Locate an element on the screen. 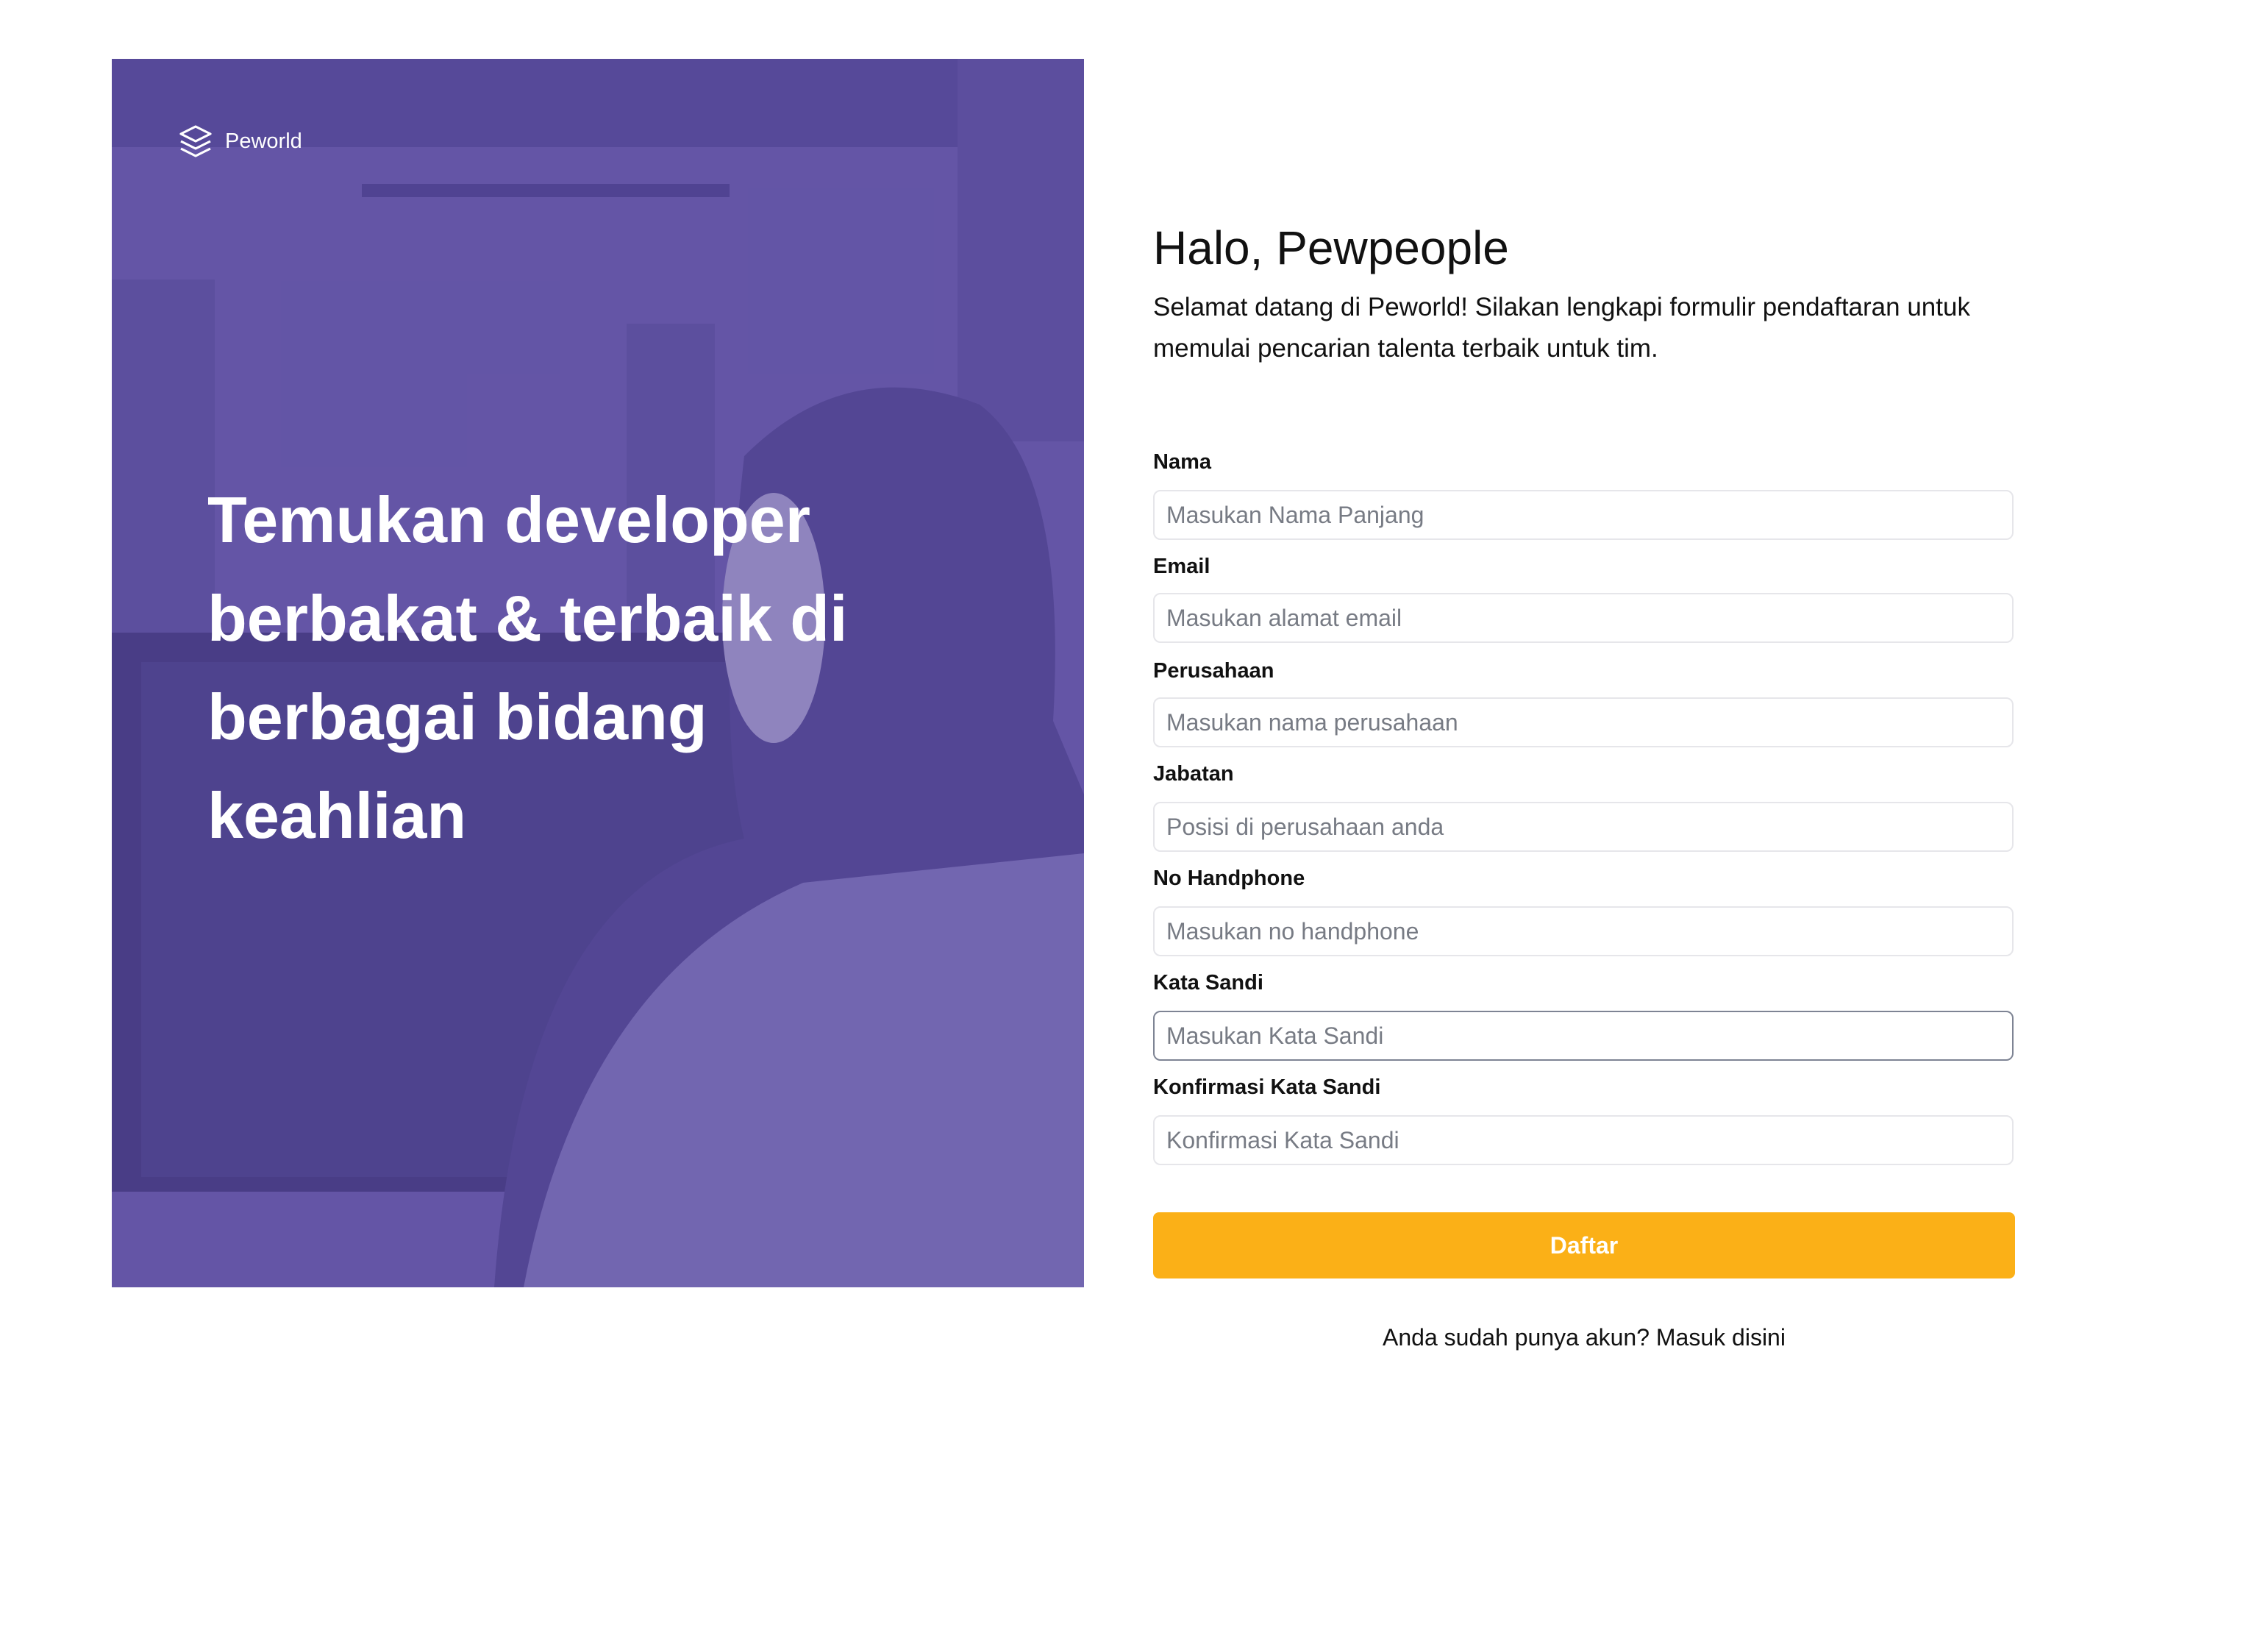  login-link: Anda sudah punya akun? Masuk disini is located at coordinates (1584, 1337).